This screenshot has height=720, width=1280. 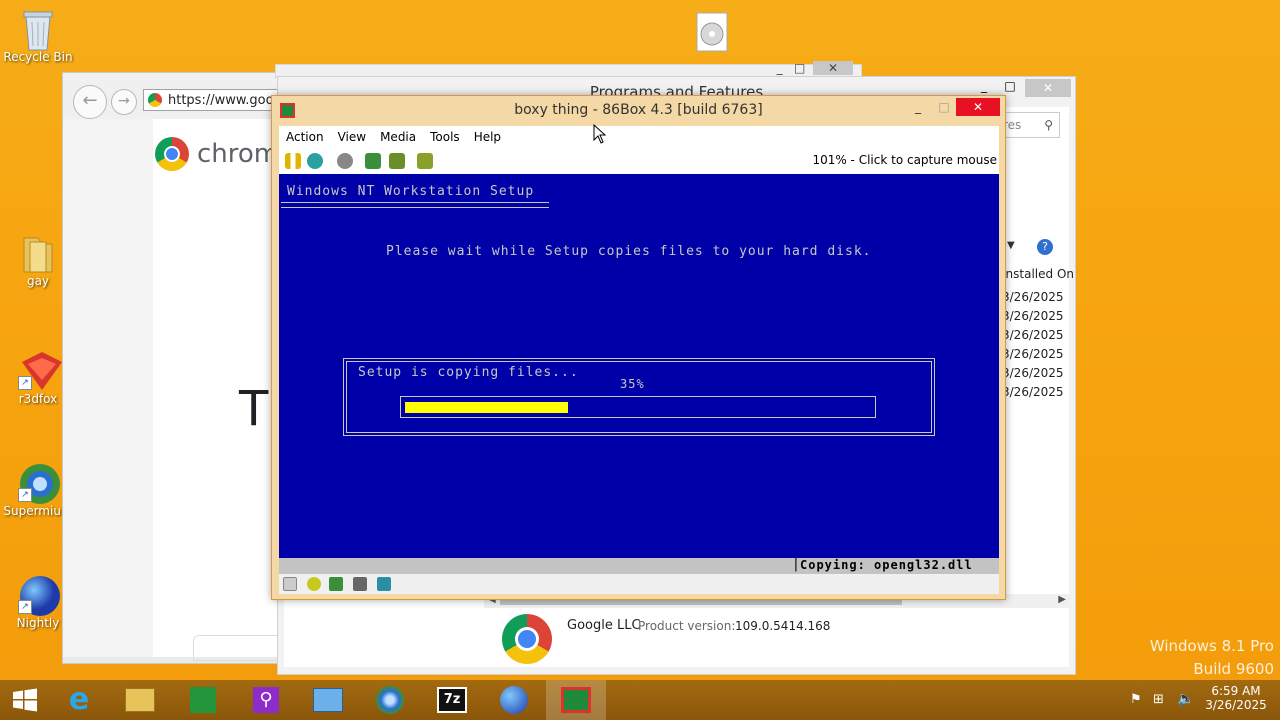 I want to click on header-underline, so click(x=415, y=205).